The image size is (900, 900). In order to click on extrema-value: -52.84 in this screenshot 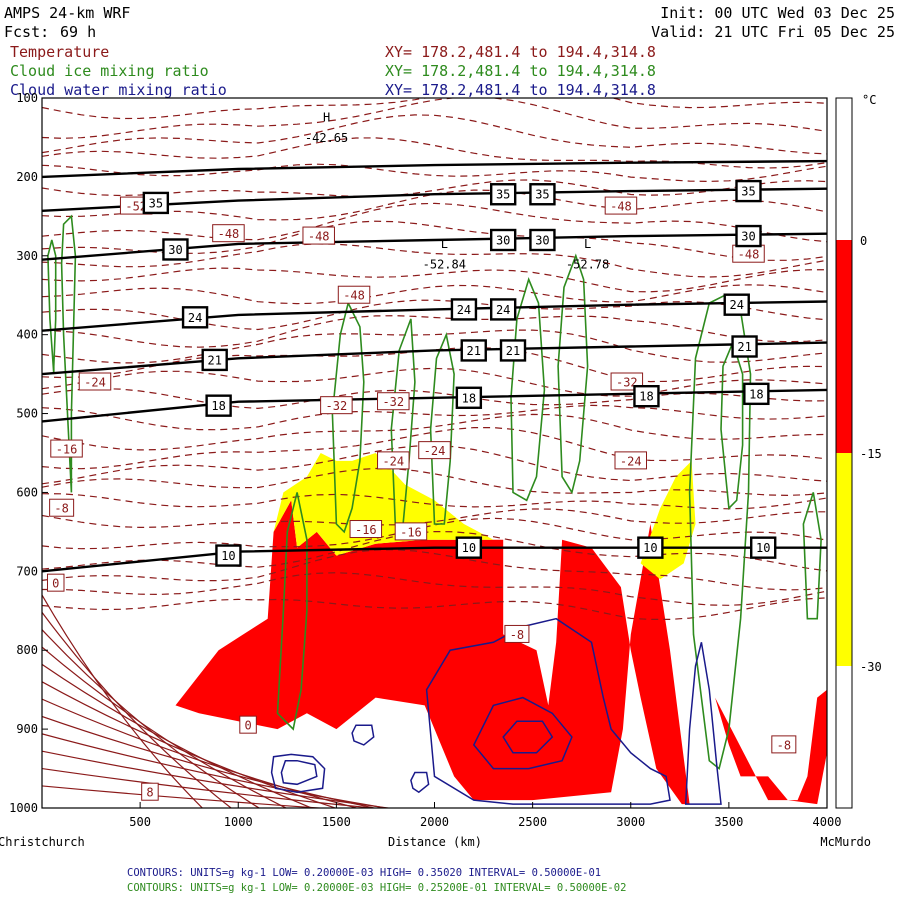, I will do `click(444, 264)`.